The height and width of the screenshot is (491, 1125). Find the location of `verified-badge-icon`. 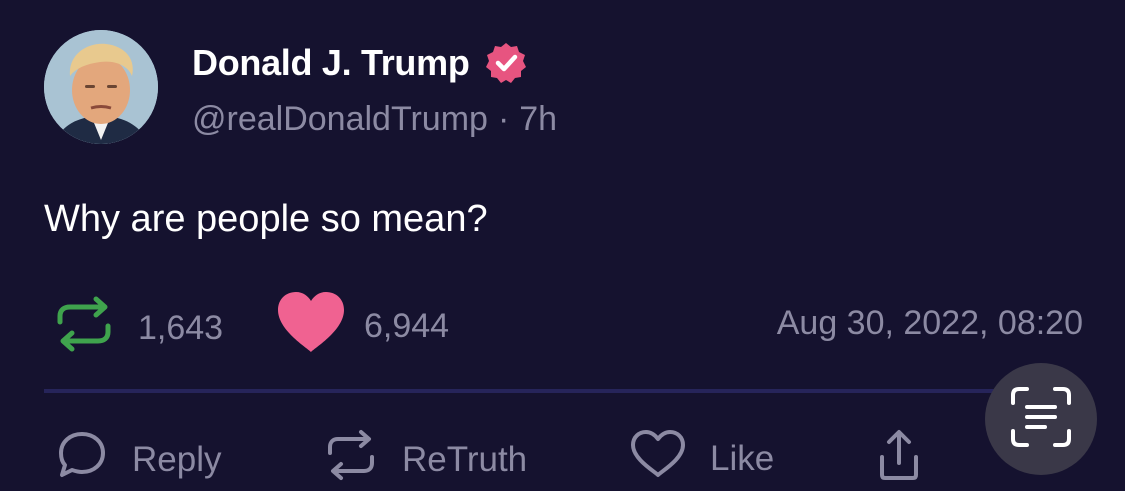

verified-badge-icon is located at coordinates (506, 63).